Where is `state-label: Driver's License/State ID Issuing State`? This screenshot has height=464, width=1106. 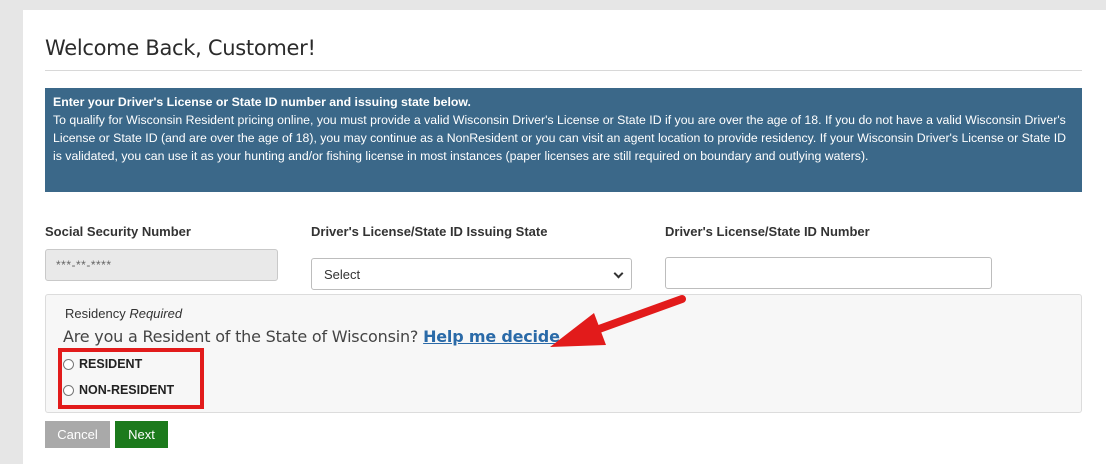
state-label: Driver's License/State ID Issuing State is located at coordinates (429, 231).